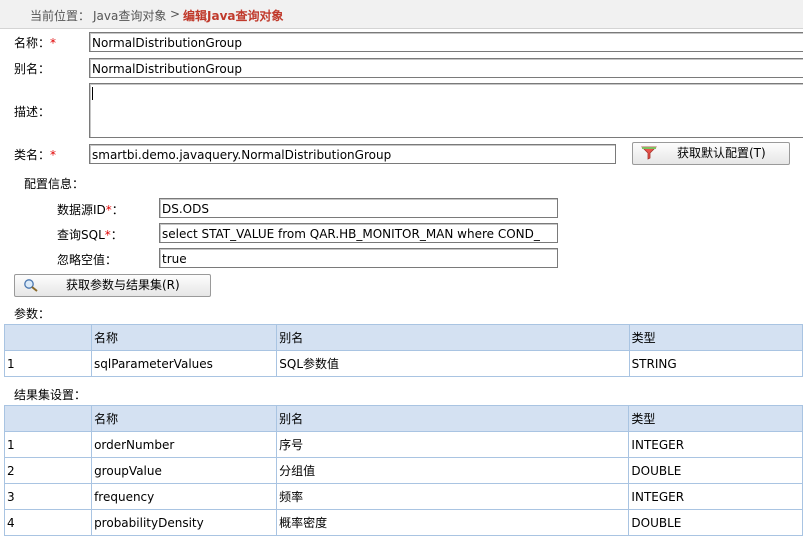 Image resolution: width=803 pixels, height=547 pixels. What do you see at coordinates (31, 285) in the screenshot?
I see `magnifier-icon` at bounding box center [31, 285].